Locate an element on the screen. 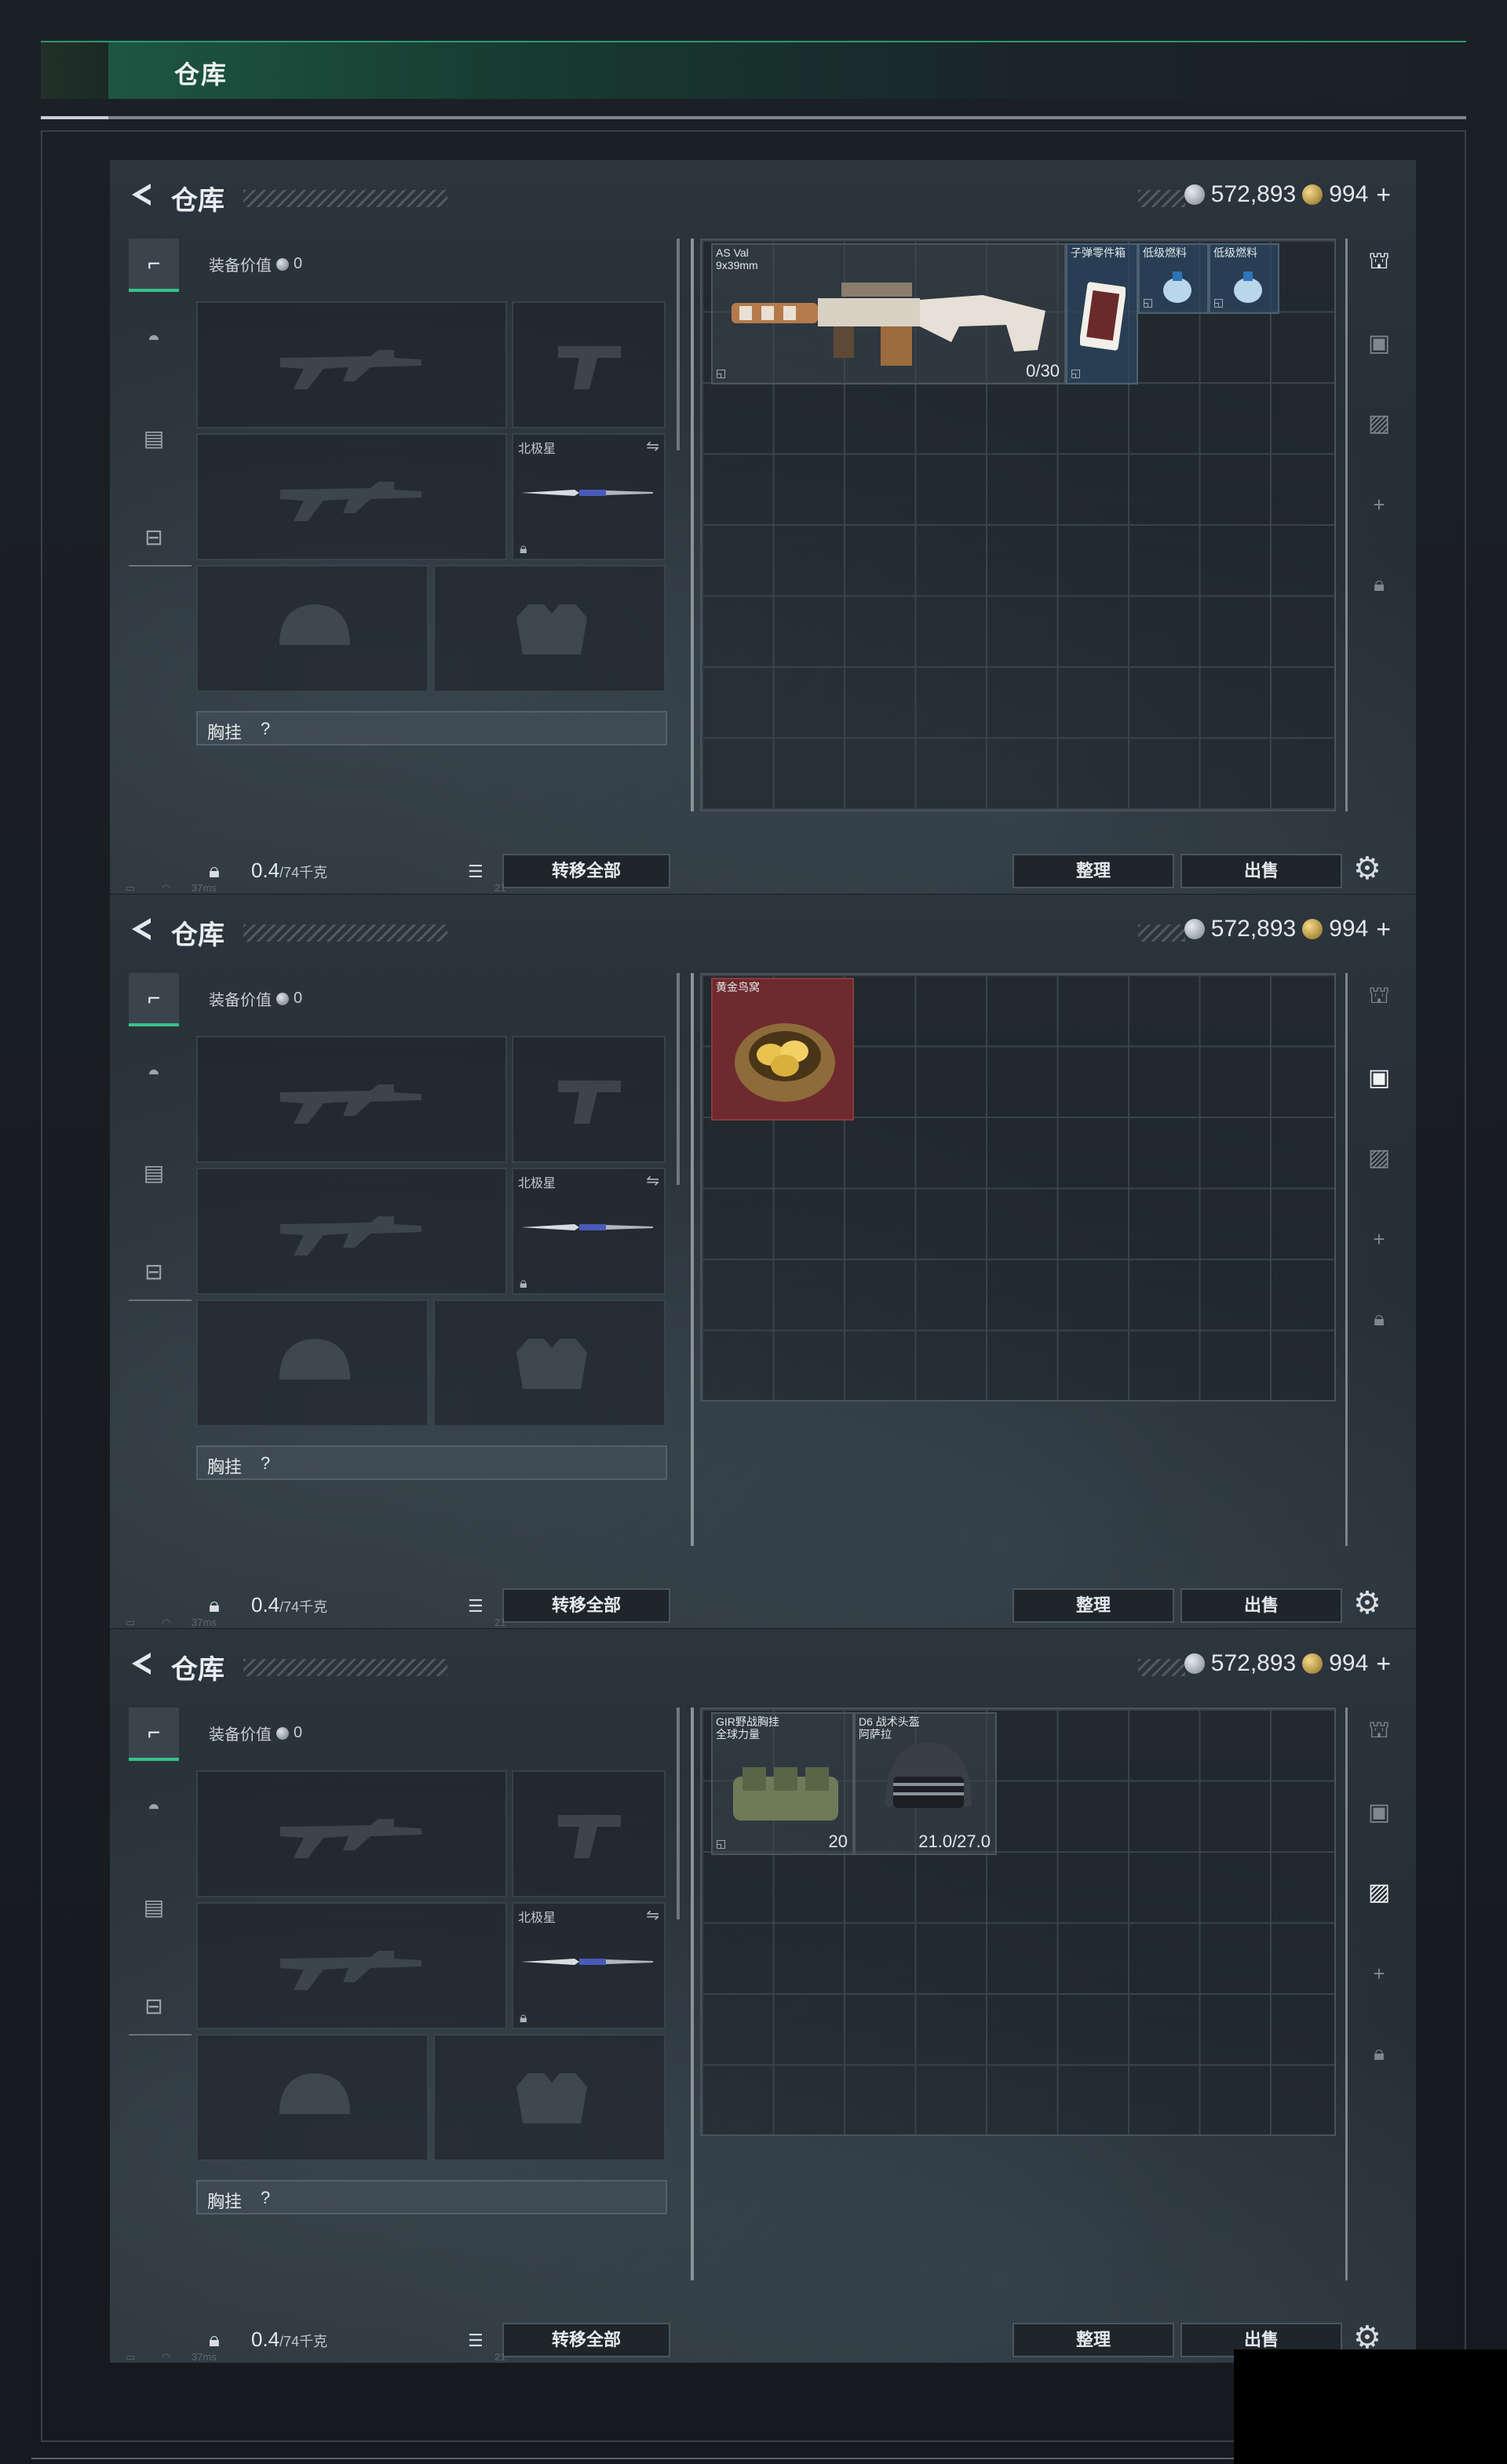 The image size is (1507, 2464). knife-image is located at coordinates (587, 1962).